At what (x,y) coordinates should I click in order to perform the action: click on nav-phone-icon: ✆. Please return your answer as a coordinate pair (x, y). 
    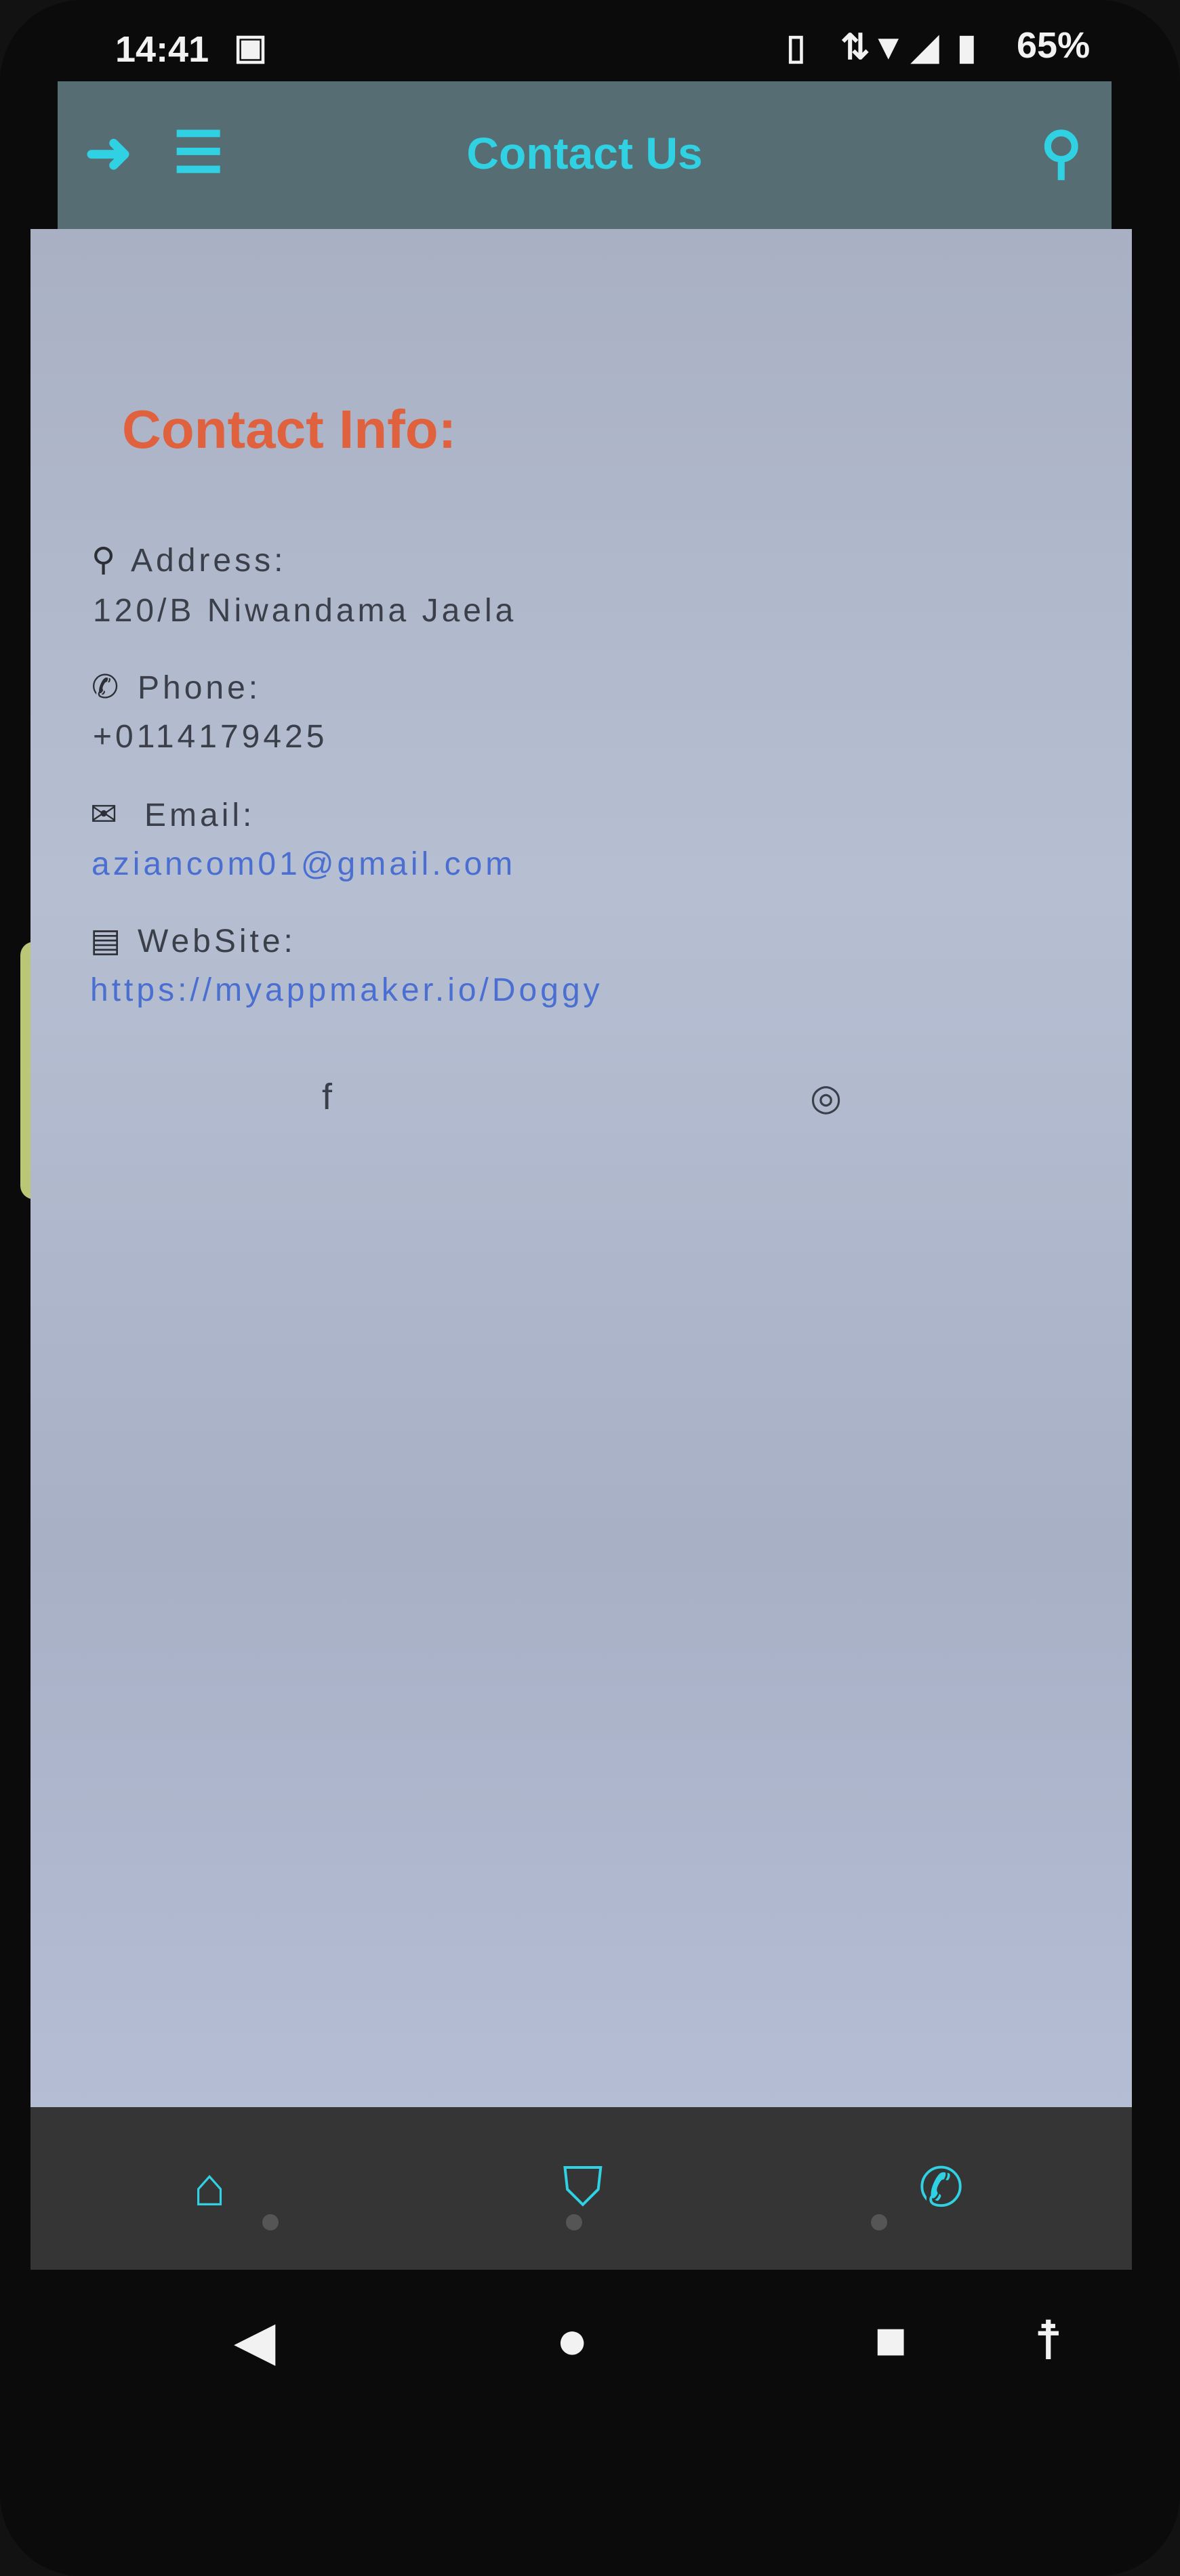
    Looking at the image, I should click on (941, 2187).